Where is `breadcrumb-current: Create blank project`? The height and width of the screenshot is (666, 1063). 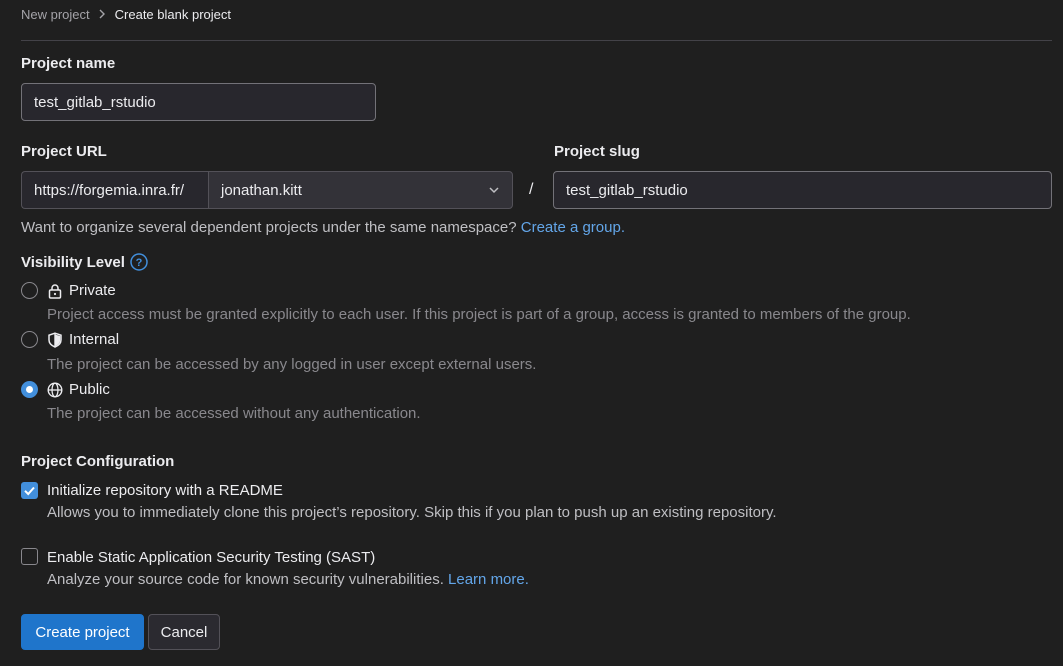
breadcrumb-current: Create blank project is located at coordinates (172, 14).